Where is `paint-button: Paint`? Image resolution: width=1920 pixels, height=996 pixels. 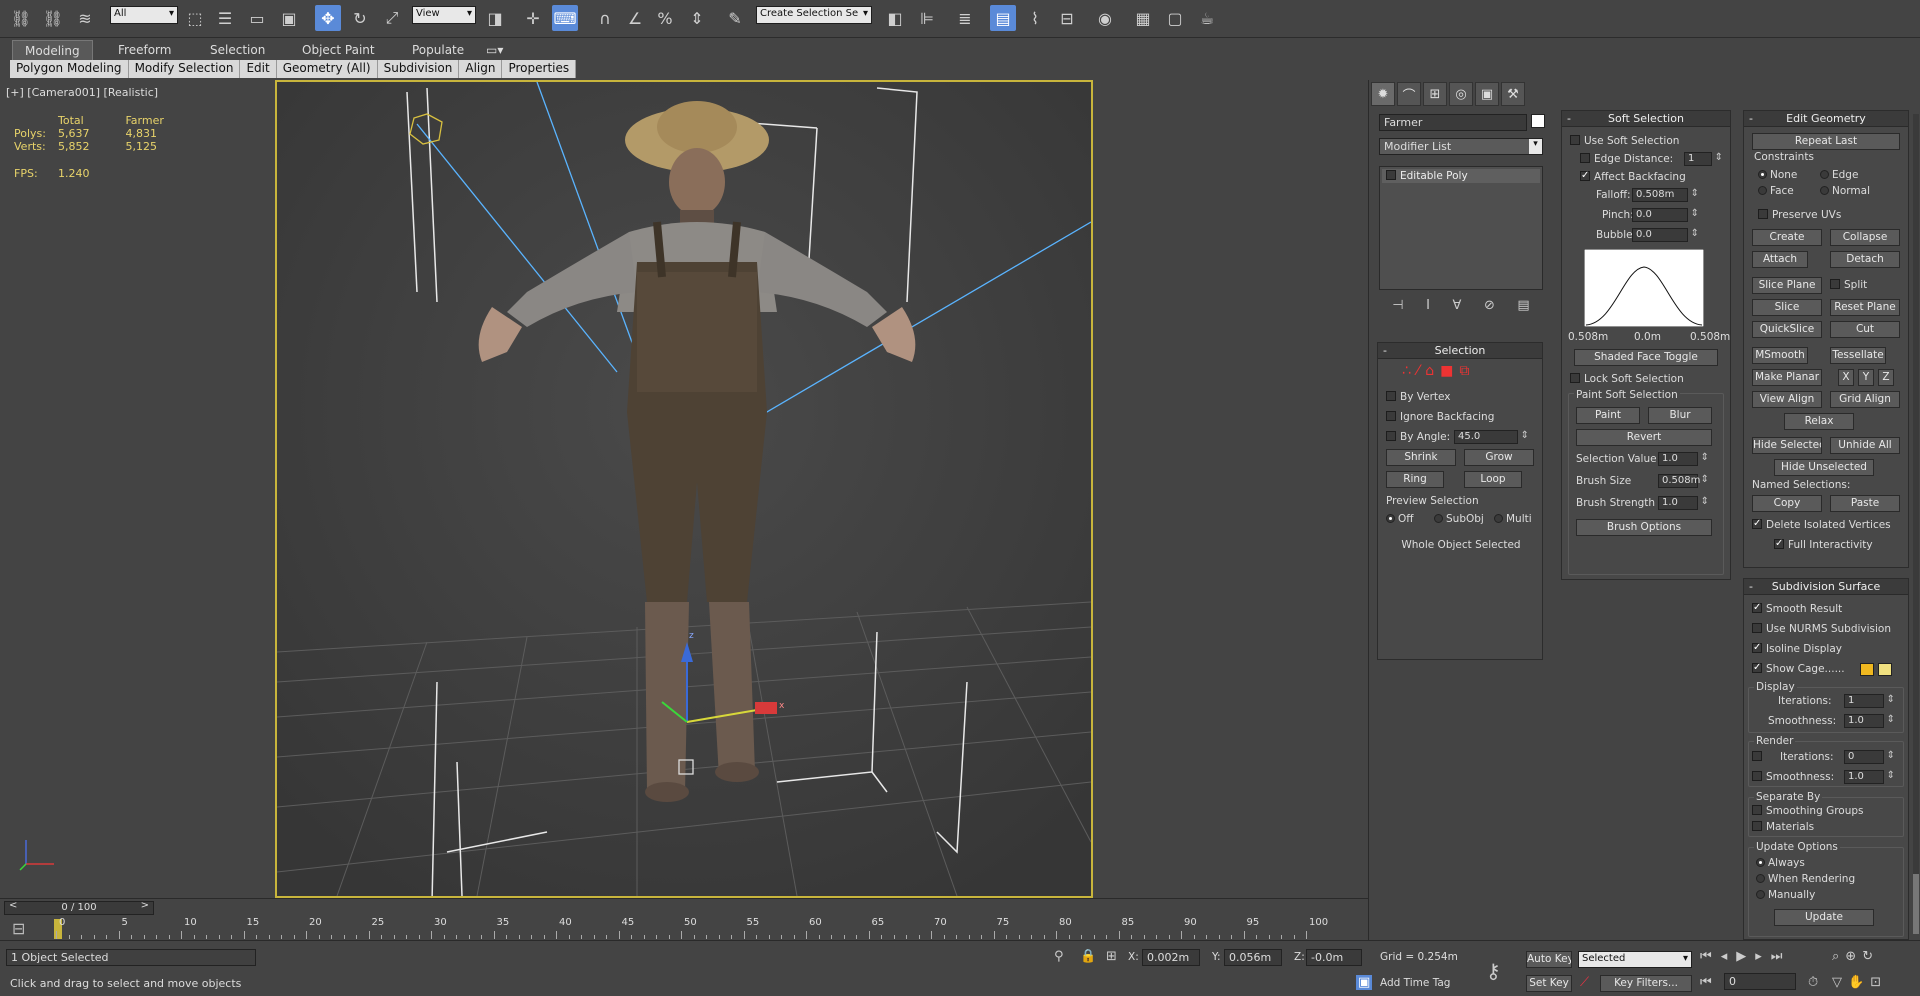
paint-button: Paint is located at coordinates (1608, 415).